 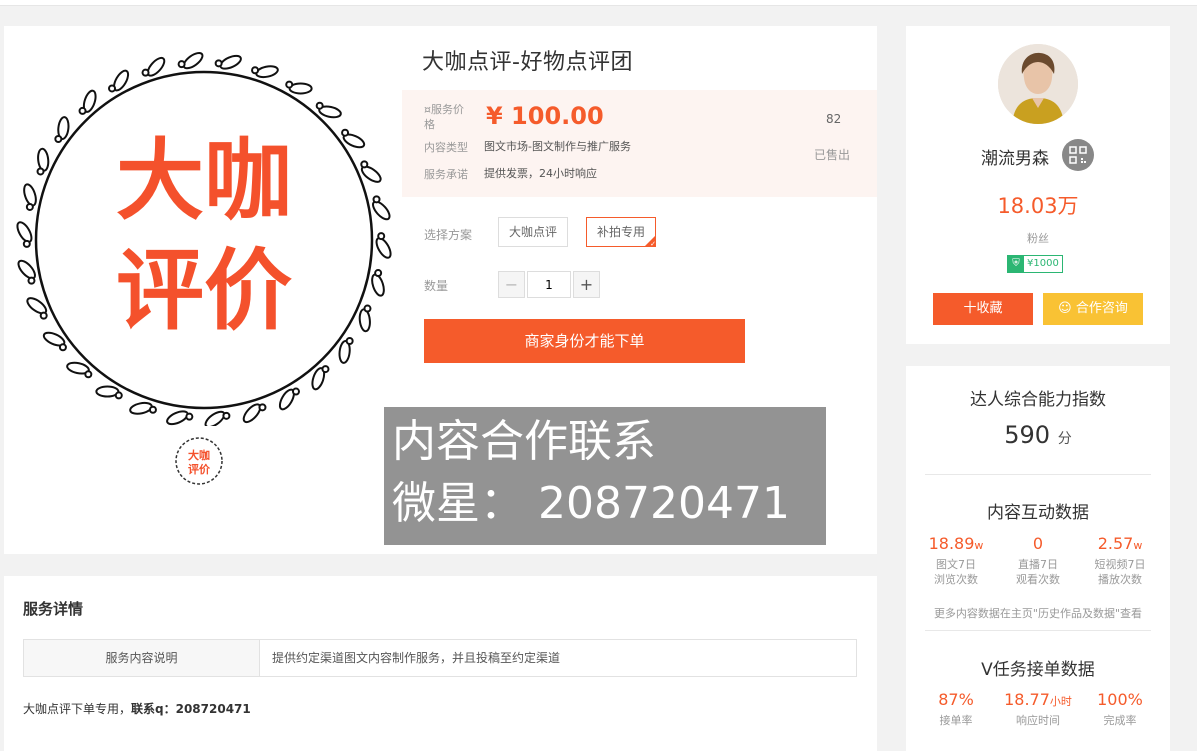 I want to click on selected-check-icon, so click(x=650, y=242).